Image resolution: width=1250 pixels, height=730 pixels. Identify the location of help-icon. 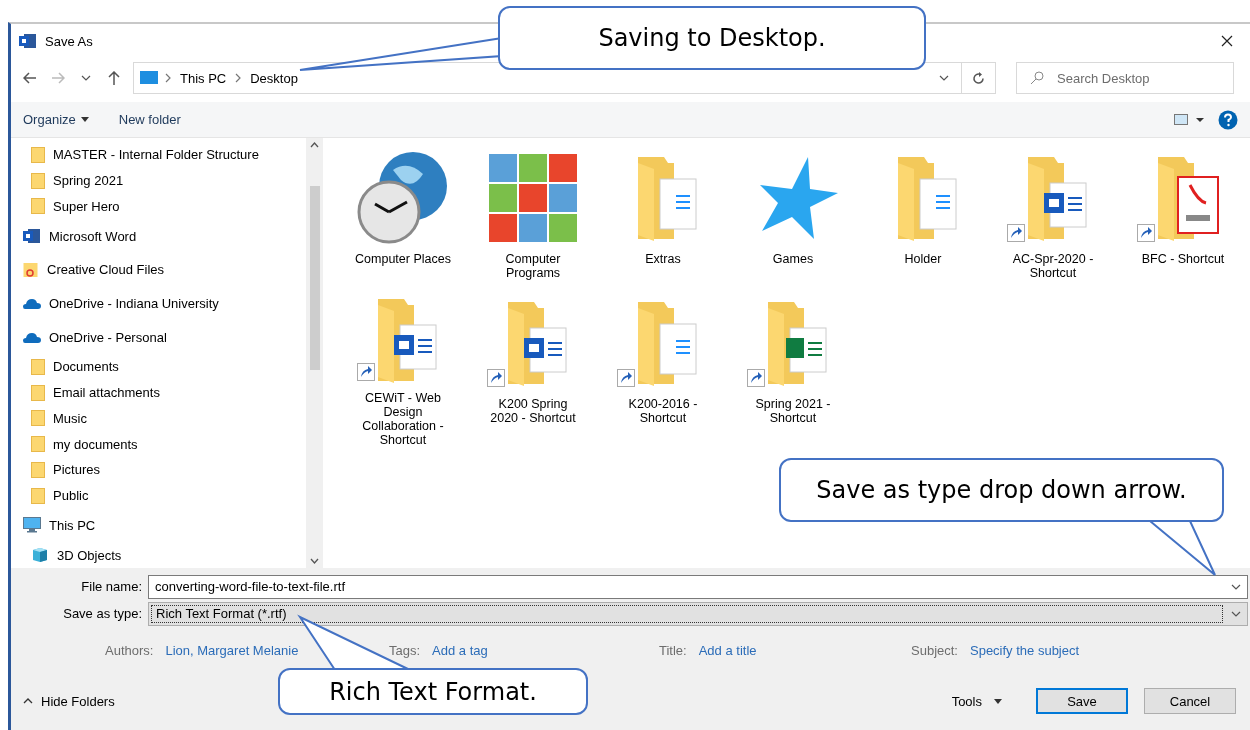
(1228, 119).